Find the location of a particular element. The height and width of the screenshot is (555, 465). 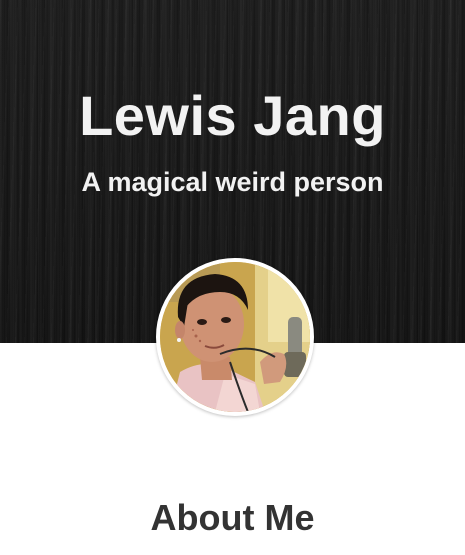

profile-name: Lewis Jang is located at coordinates (232, 115).